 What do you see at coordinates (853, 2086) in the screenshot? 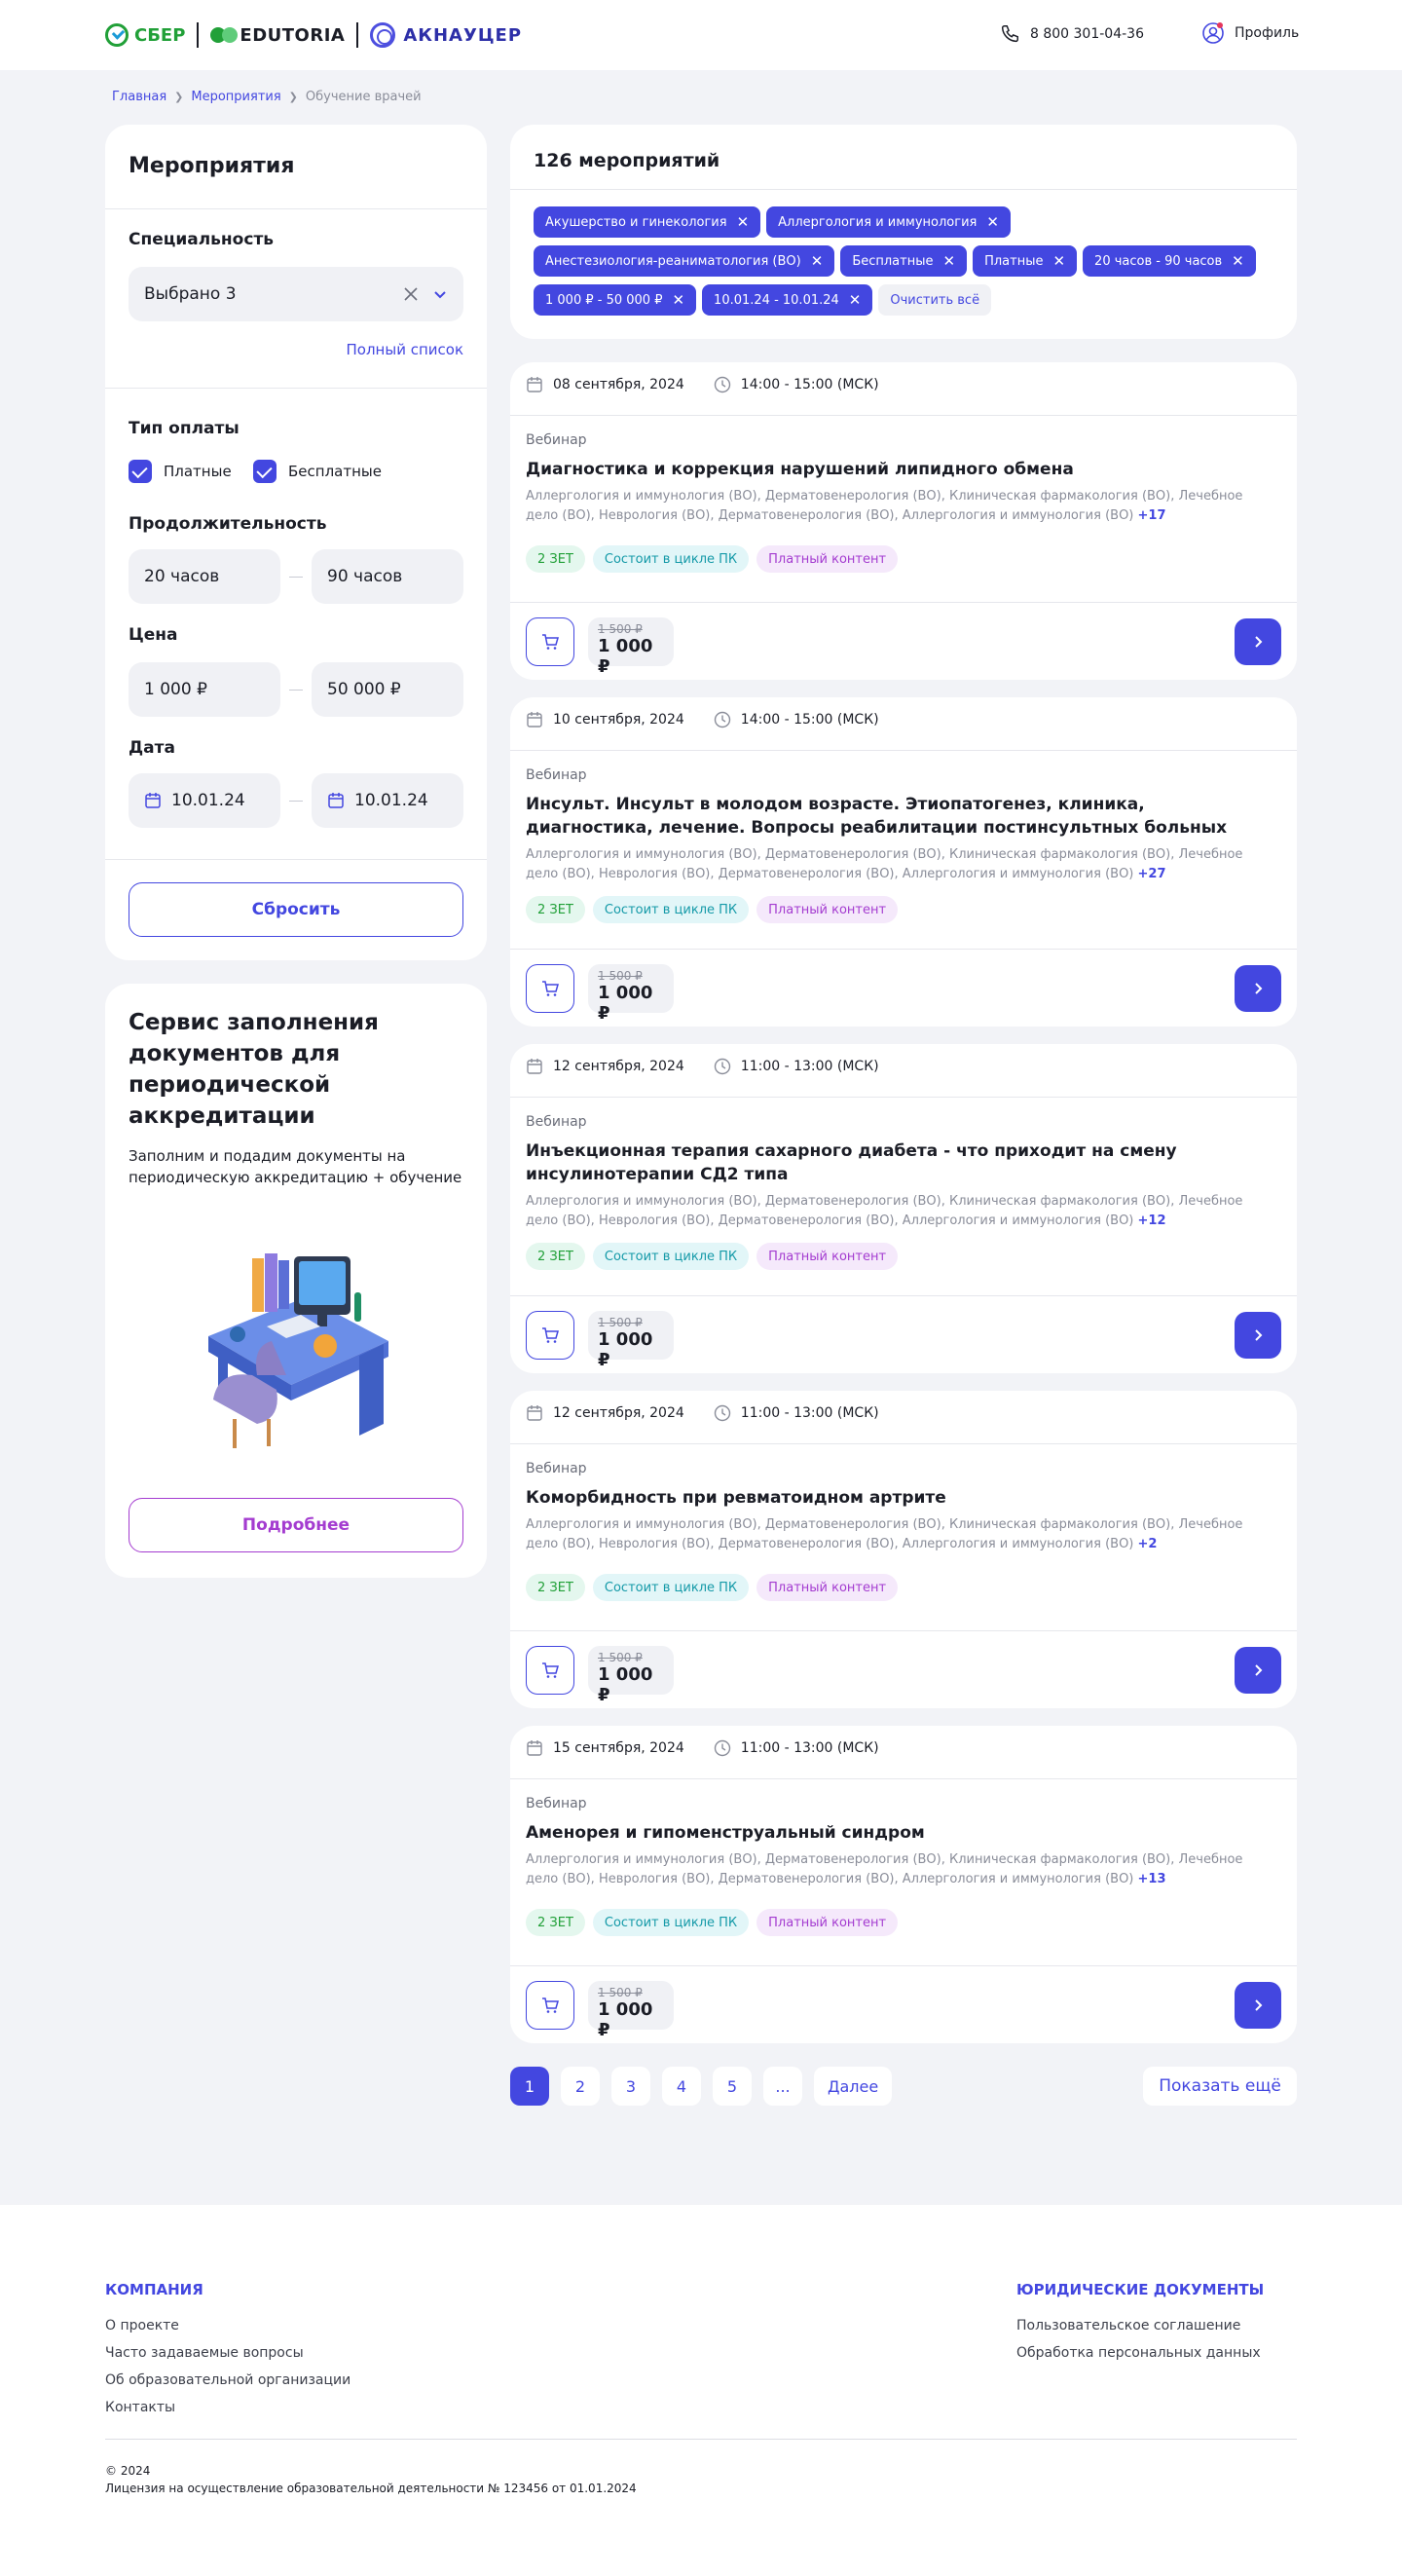
I see `next-page-button: Далее` at bounding box center [853, 2086].